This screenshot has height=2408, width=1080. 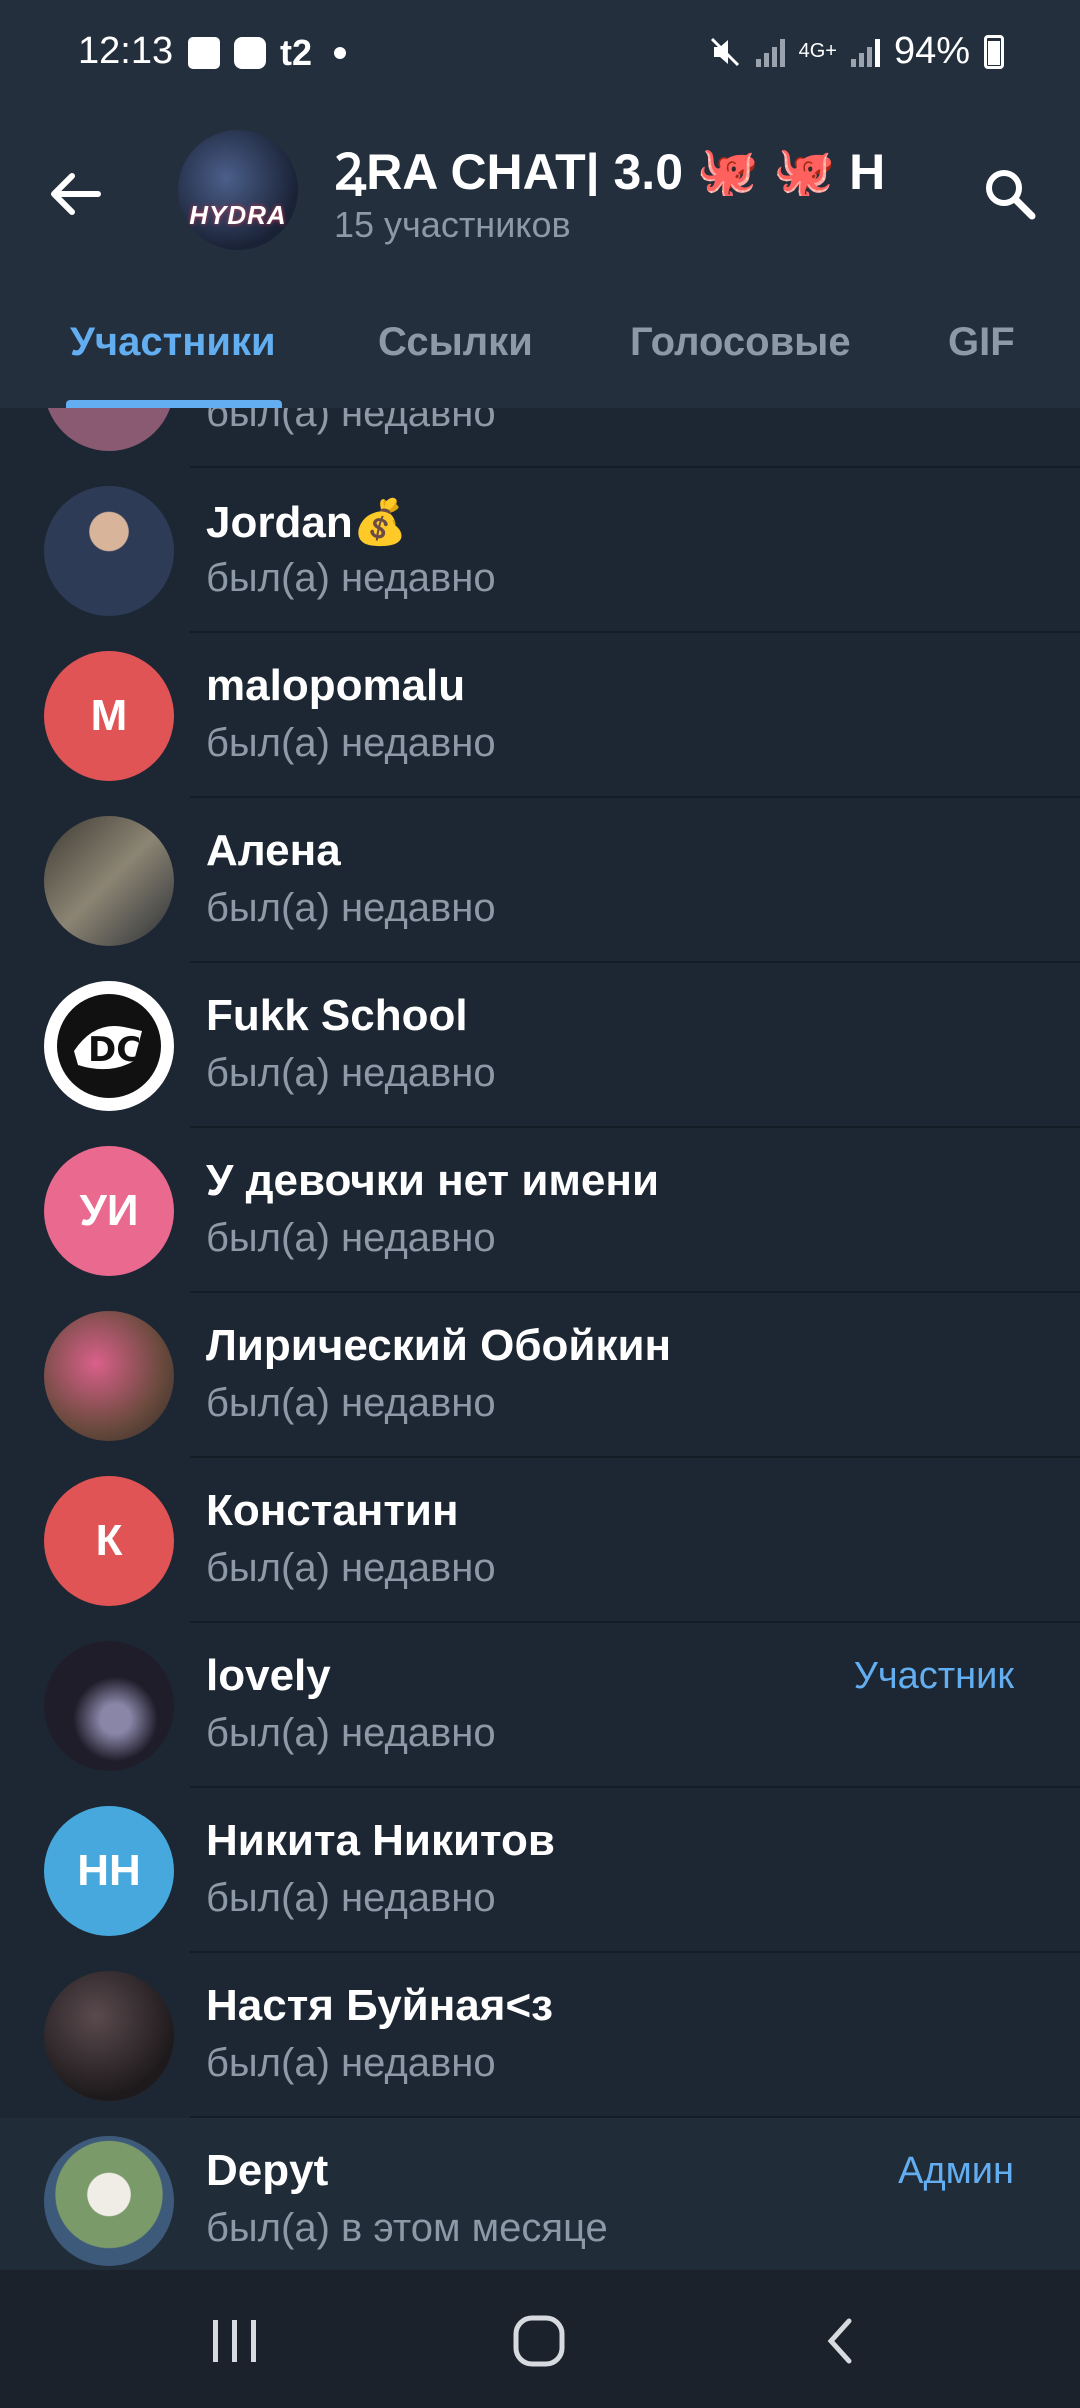 What do you see at coordinates (540, 54) in the screenshot?
I see `status-bar: 12:13 t2 4G+ 94%` at bounding box center [540, 54].